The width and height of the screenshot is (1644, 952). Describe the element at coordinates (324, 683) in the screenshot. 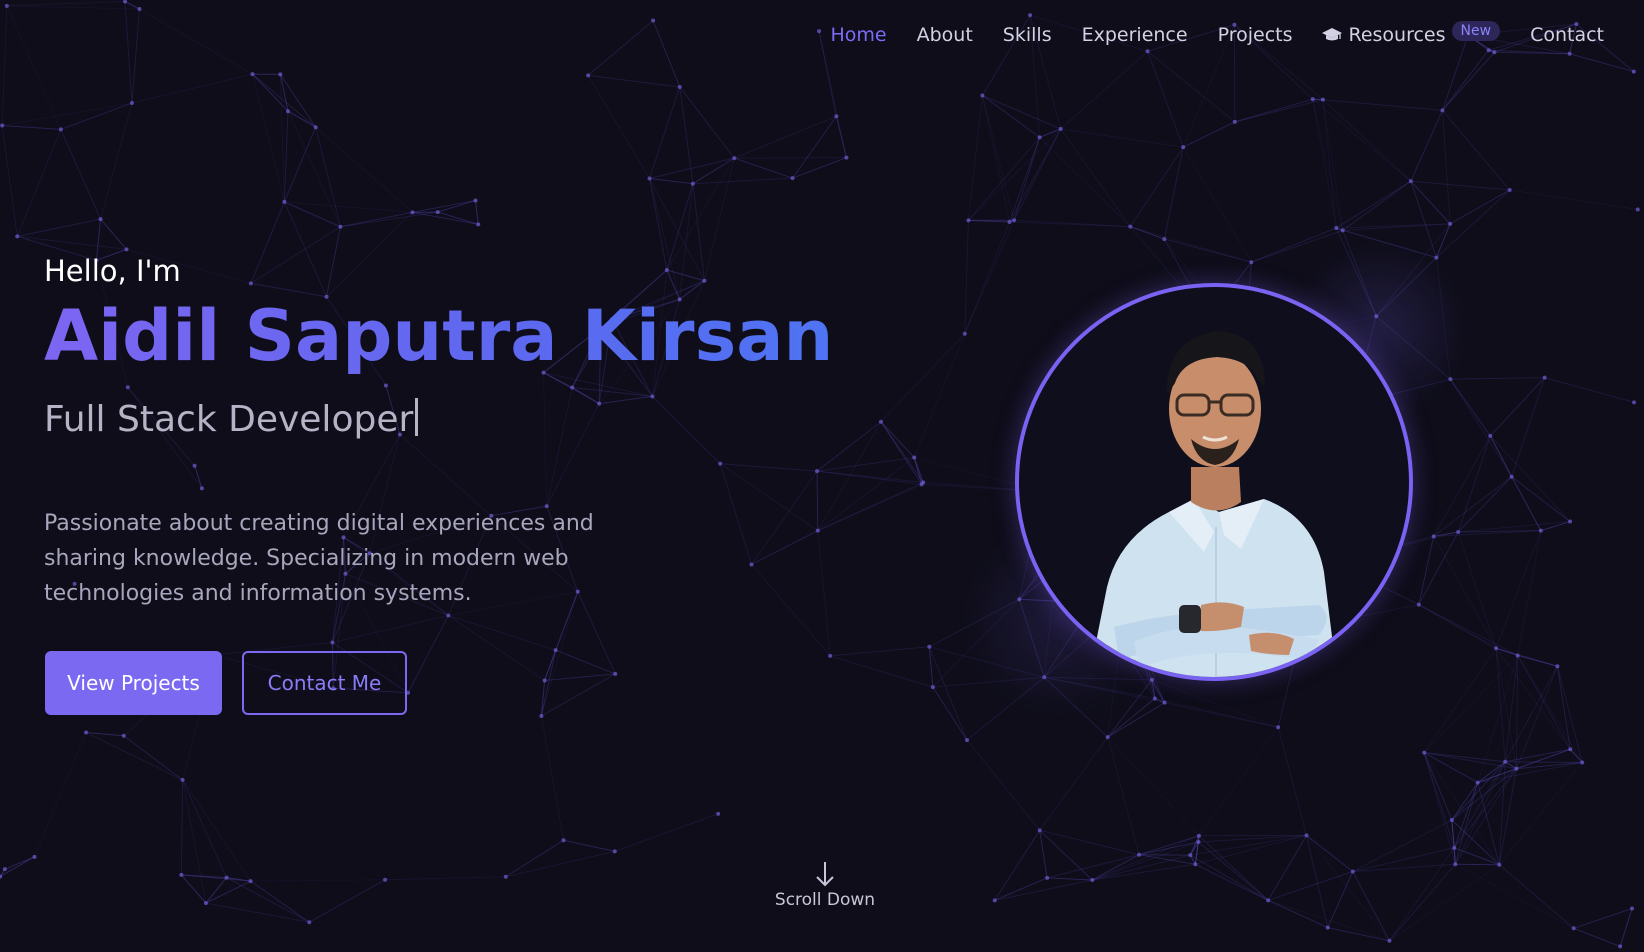

I see `contact-me-button: Contact Me` at that location.